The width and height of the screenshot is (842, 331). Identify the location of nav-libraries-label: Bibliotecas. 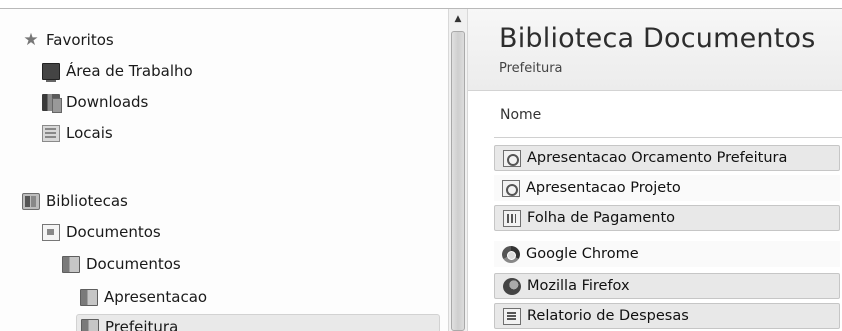
(87, 201).